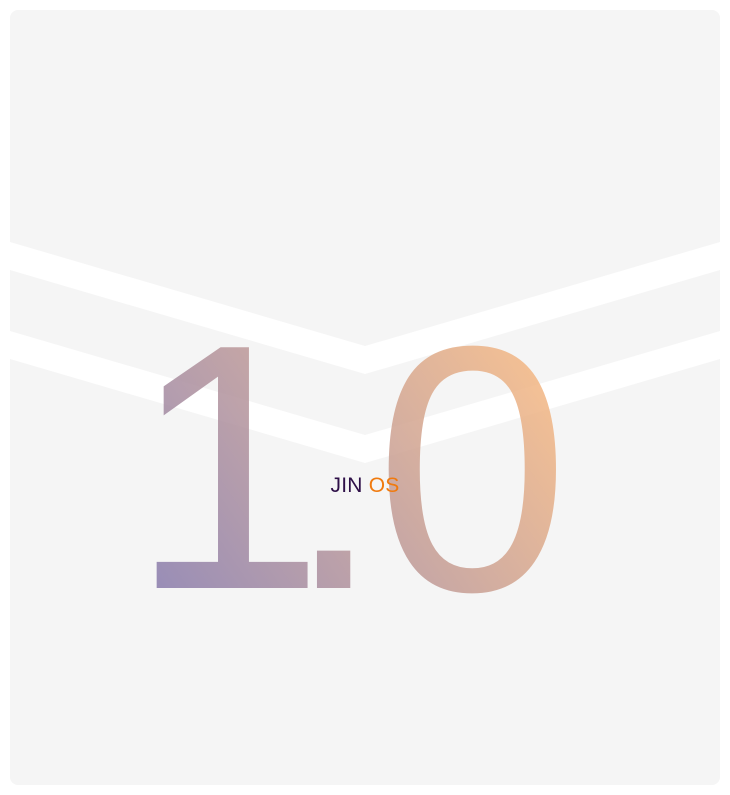  What do you see at coordinates (365, 486) in the screenshot?
I see `brand-logo: JIN OS` at bounding box center [365, 486].